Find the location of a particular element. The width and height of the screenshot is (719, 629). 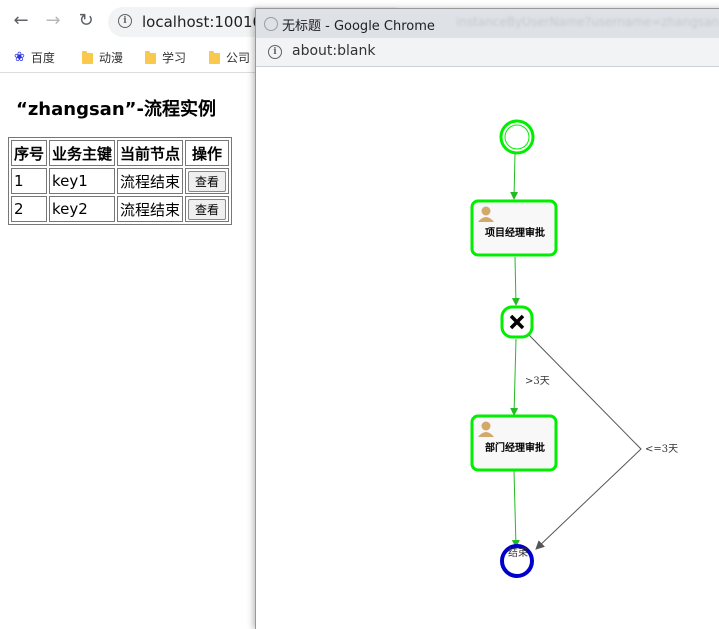

baidu-paw-icon: ❀ is located at coordinates (19, 57).